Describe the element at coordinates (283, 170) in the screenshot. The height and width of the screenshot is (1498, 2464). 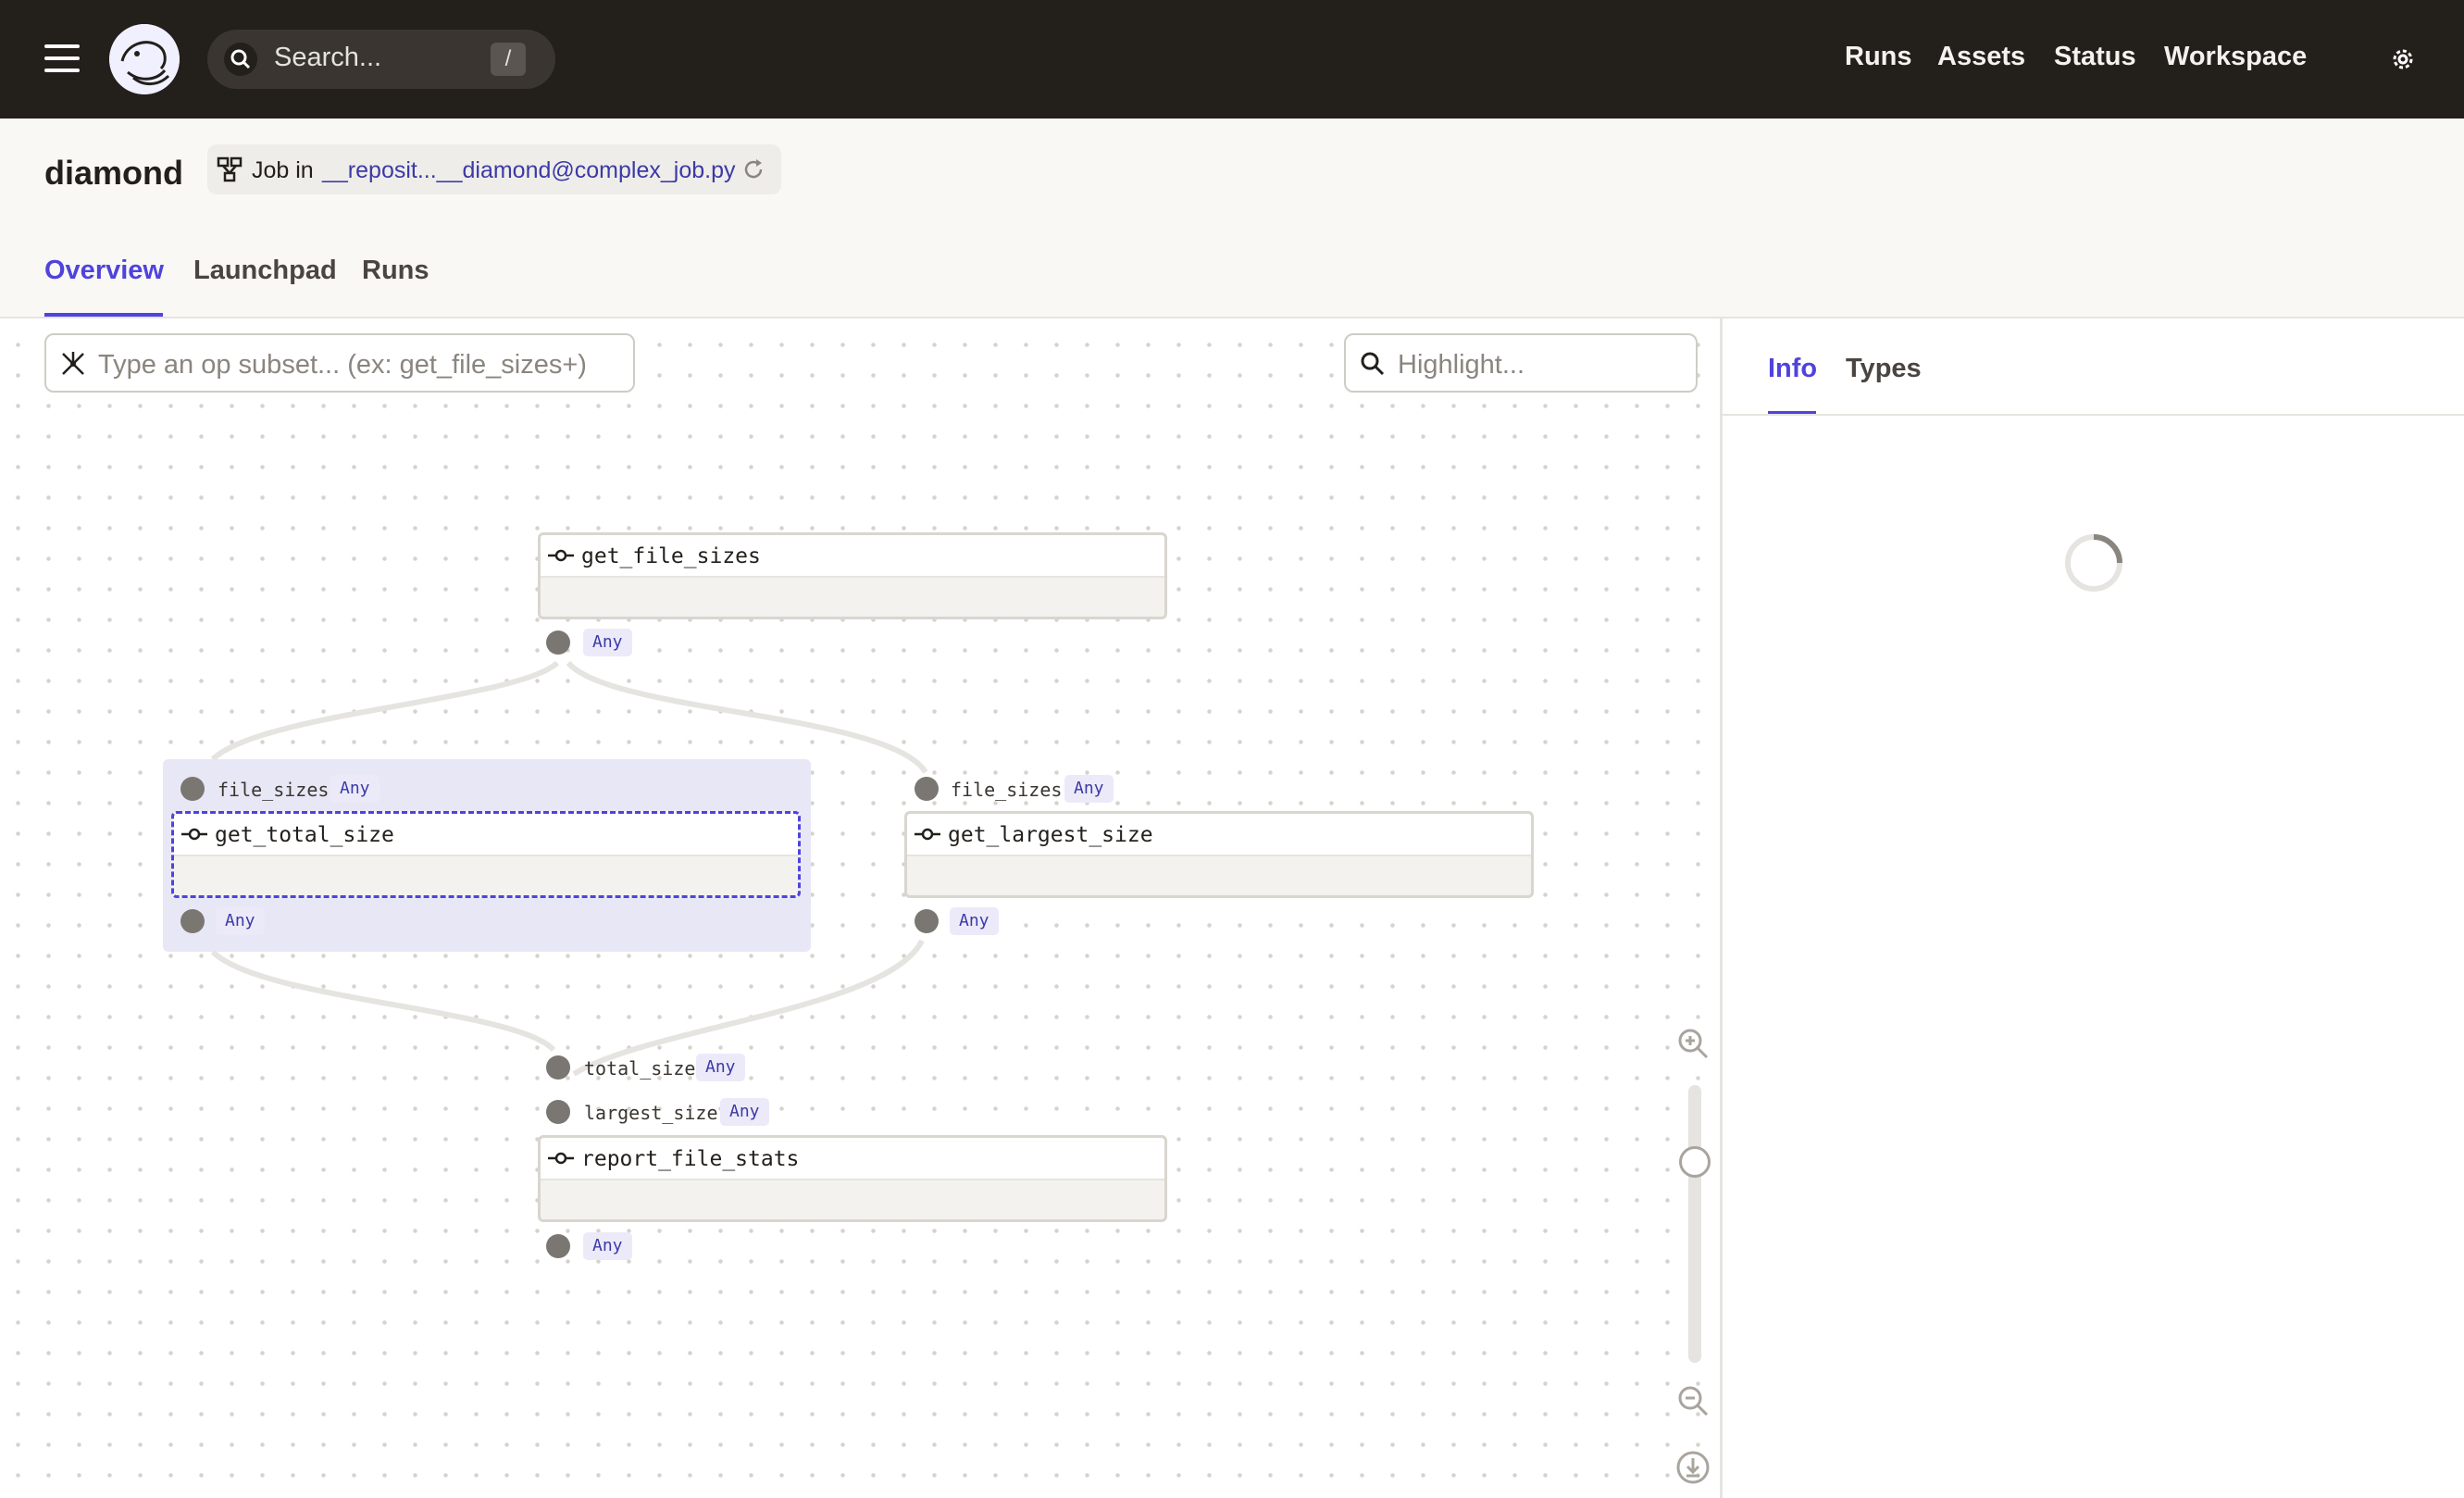
I see `job-prefix: Job in` at that location.